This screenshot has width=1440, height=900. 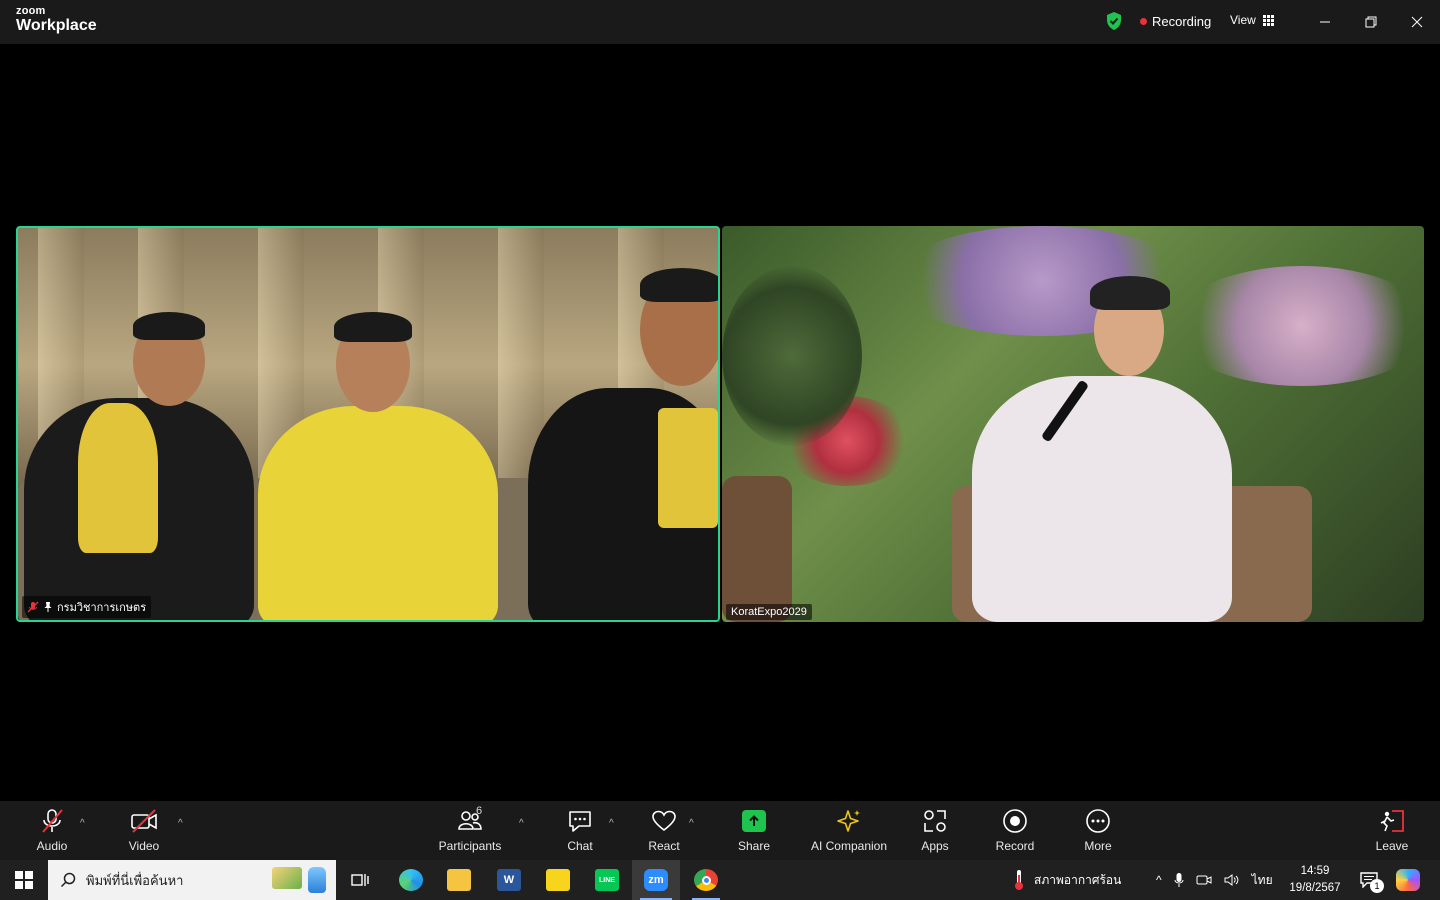 What do you see at coordinates (720, 22) in the screenshot?
I see `title-bar: zoom Workplace Recording View` at bounding box center [720, 22].